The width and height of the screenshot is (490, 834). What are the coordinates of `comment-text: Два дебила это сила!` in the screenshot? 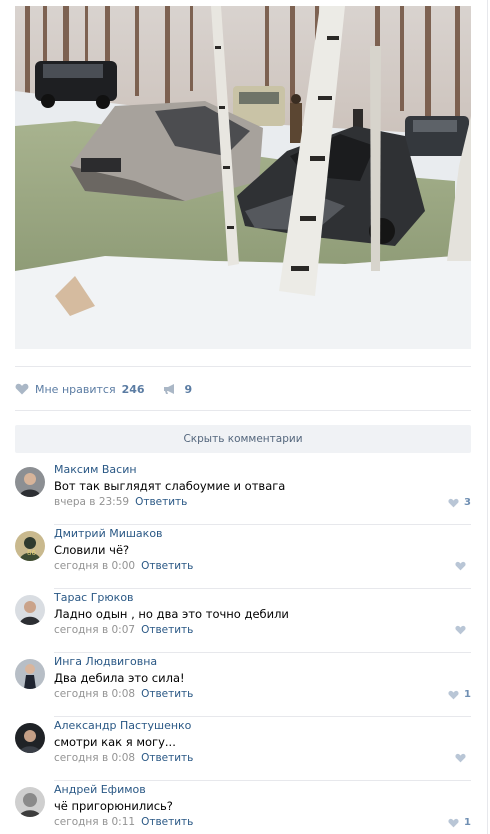 It's located at (119, 678).